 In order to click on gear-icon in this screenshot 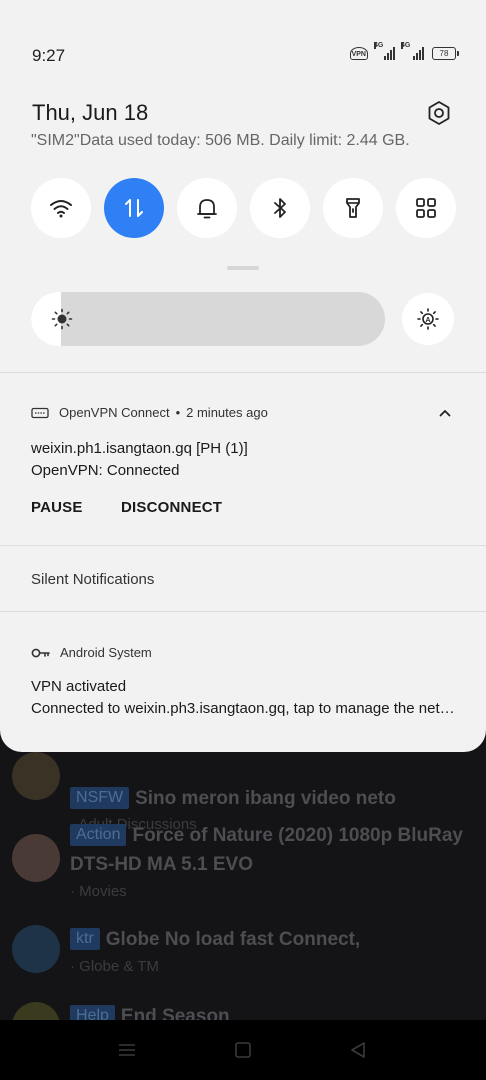, I will do `click(439, 113)`.